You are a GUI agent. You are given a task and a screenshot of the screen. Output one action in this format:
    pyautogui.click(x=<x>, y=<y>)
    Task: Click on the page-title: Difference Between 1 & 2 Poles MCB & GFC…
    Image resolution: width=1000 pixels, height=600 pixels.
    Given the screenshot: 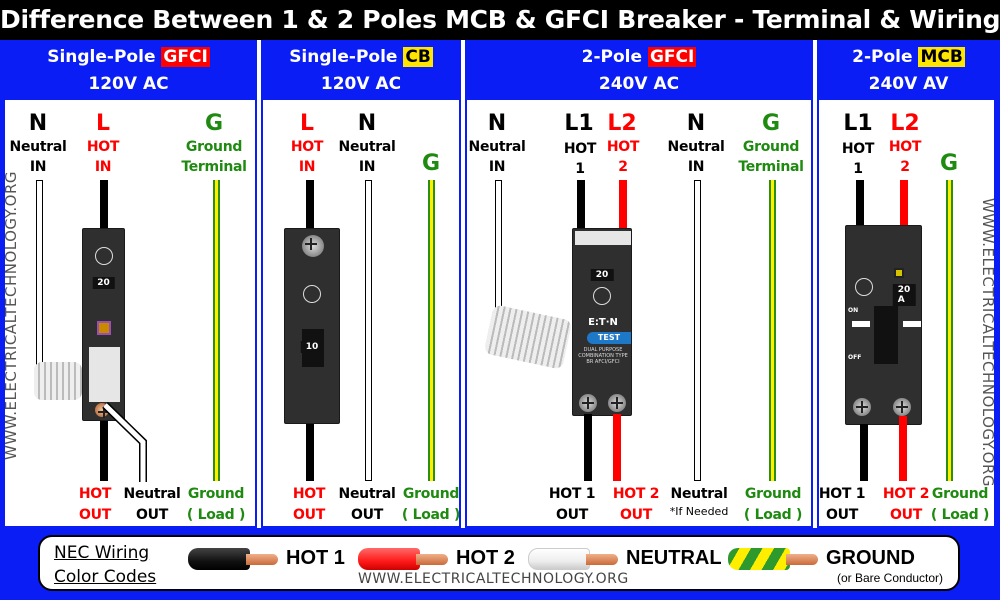 What is the action you would take?
    pyautogui.click(x=500, y=20)
    